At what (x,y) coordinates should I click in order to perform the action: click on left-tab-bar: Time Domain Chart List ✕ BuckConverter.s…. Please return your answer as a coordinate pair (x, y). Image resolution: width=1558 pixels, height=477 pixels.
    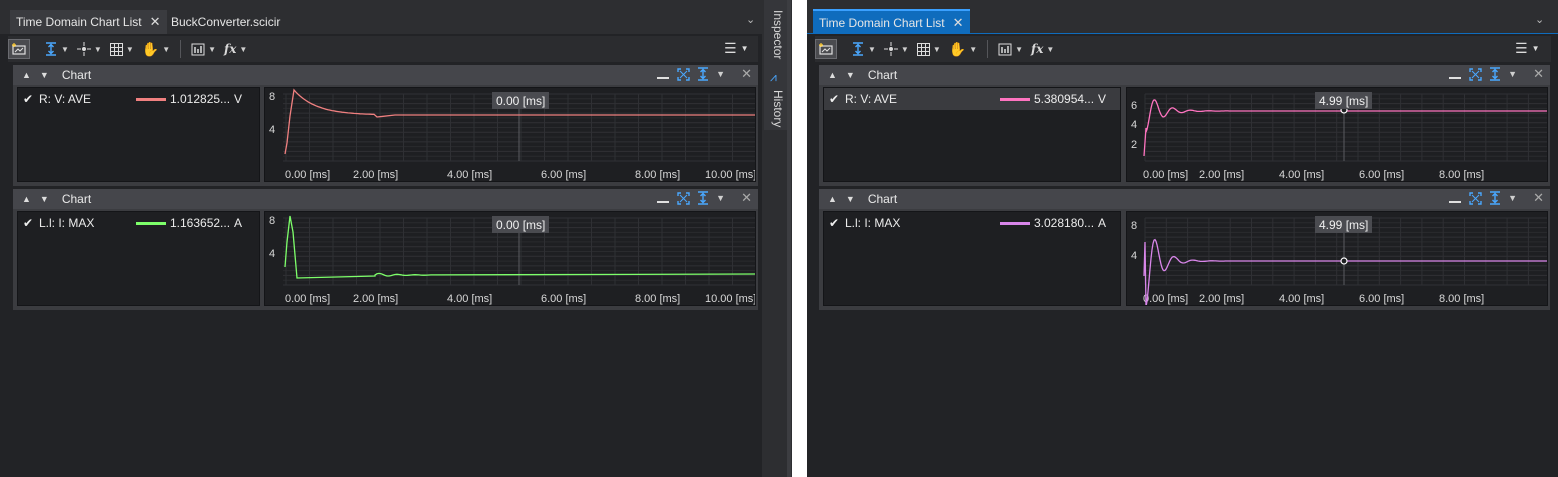
    Looking at the image, I should click on (381, 17).